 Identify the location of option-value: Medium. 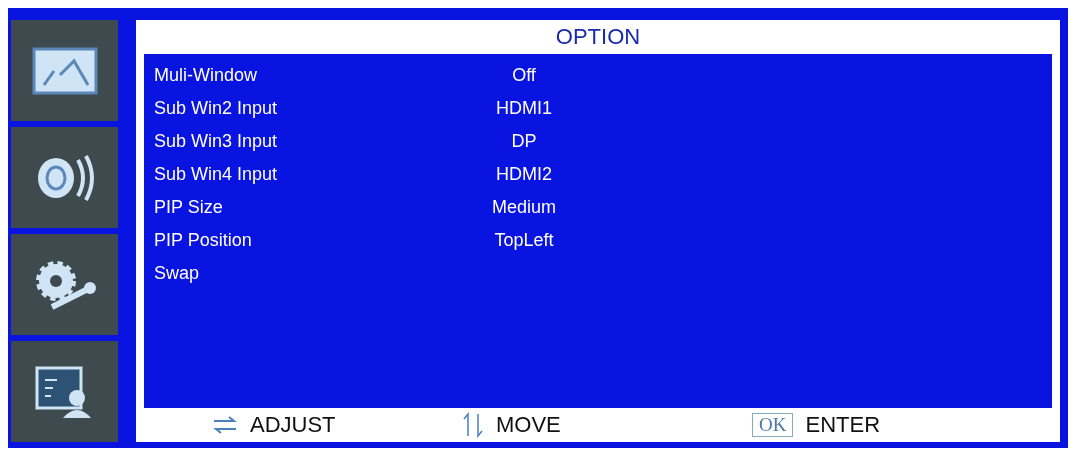
(524, 207).